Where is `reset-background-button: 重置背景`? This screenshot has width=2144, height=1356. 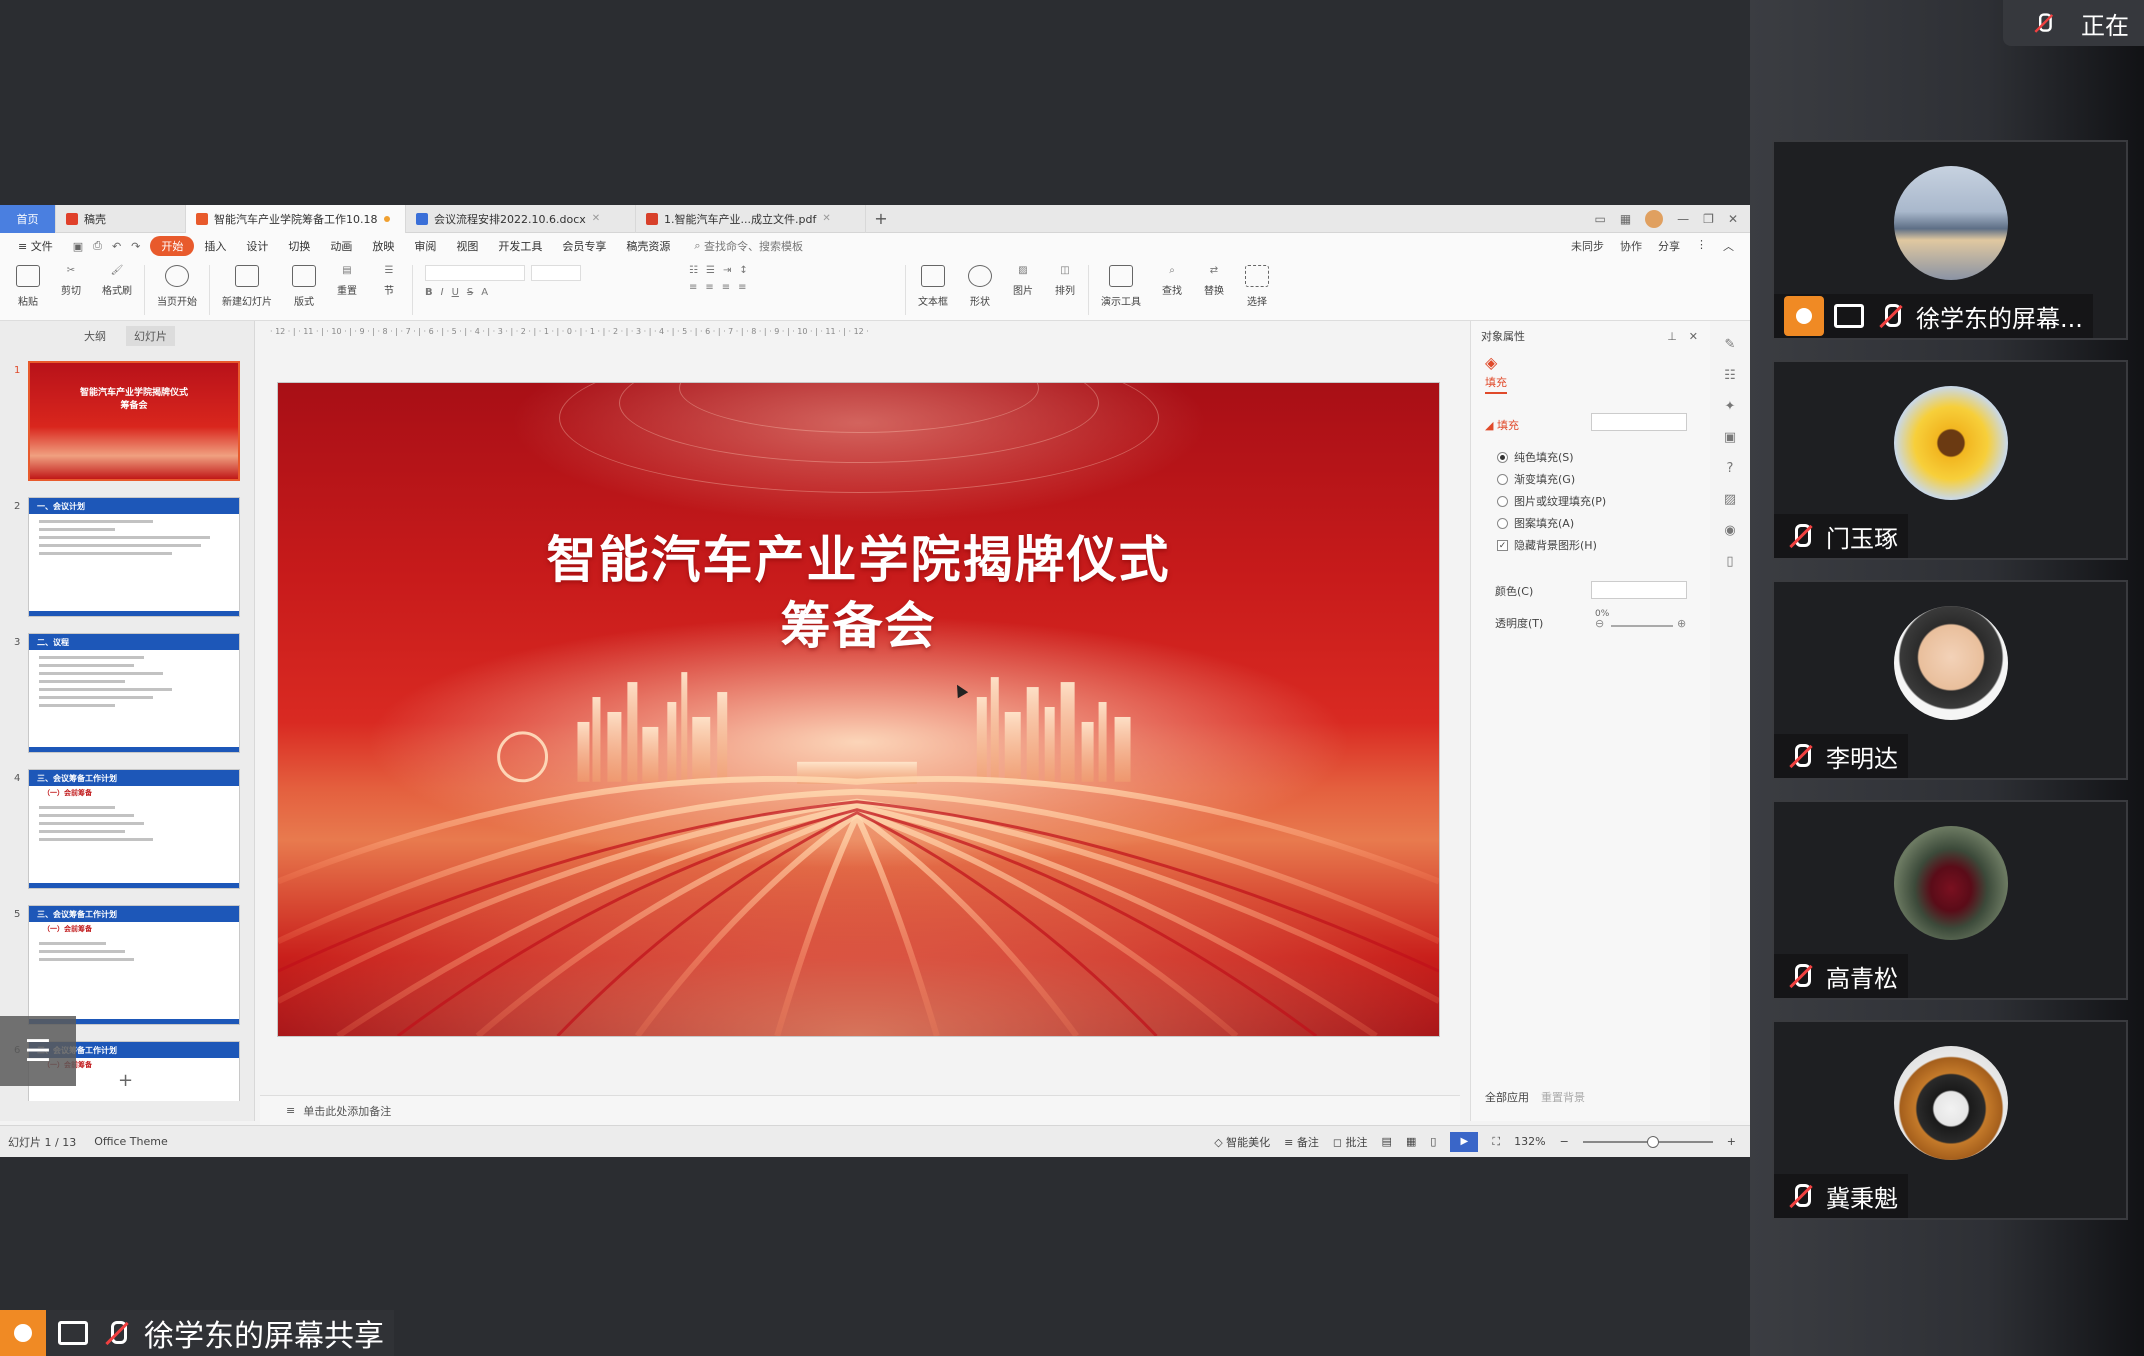
reset-background-button: 重置背景 is located at coordinates (1563, 1097).